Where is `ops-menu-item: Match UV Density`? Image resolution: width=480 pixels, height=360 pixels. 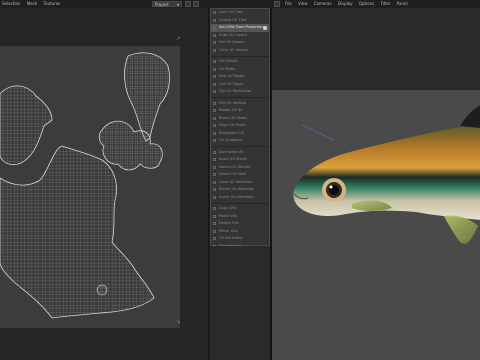 ops-menu-item: Match UV Density is located at coordinates (240, 168).